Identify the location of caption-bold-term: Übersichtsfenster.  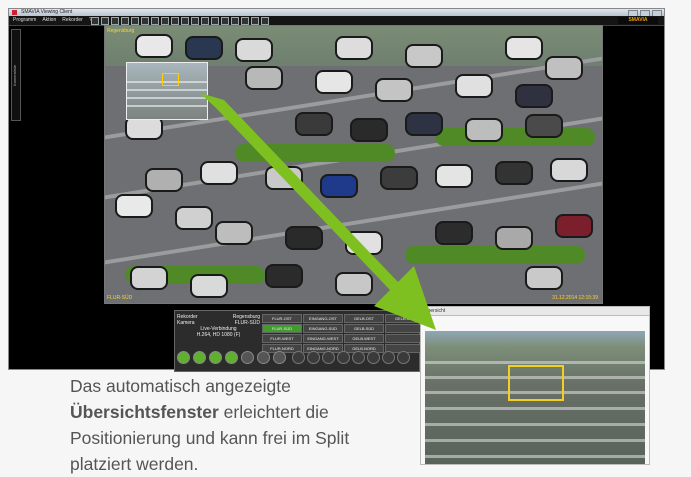
(144, 412).